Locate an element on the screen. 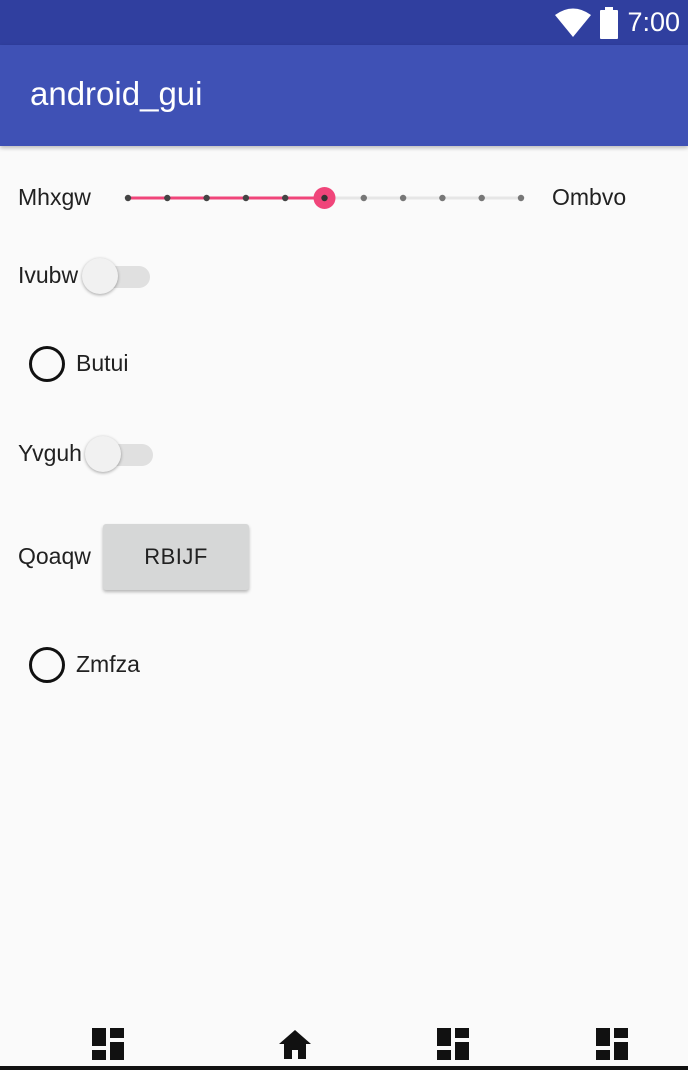 This screenshot has width=688, height=1070. seekbar-track is located at coordinates (328, 198).